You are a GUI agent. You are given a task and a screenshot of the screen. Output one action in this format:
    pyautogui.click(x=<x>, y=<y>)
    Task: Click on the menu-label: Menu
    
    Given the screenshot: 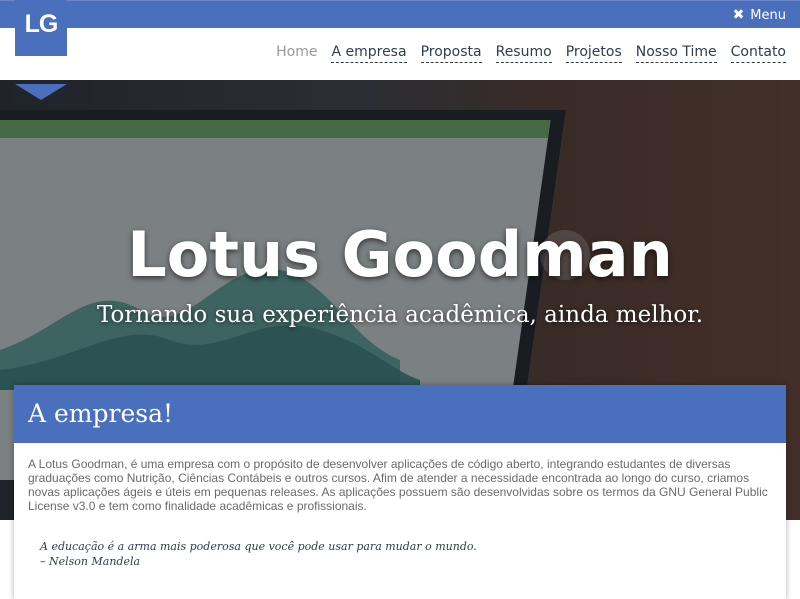 What is the action you would take?
    pyautogui.click(x=768, y=15)
    